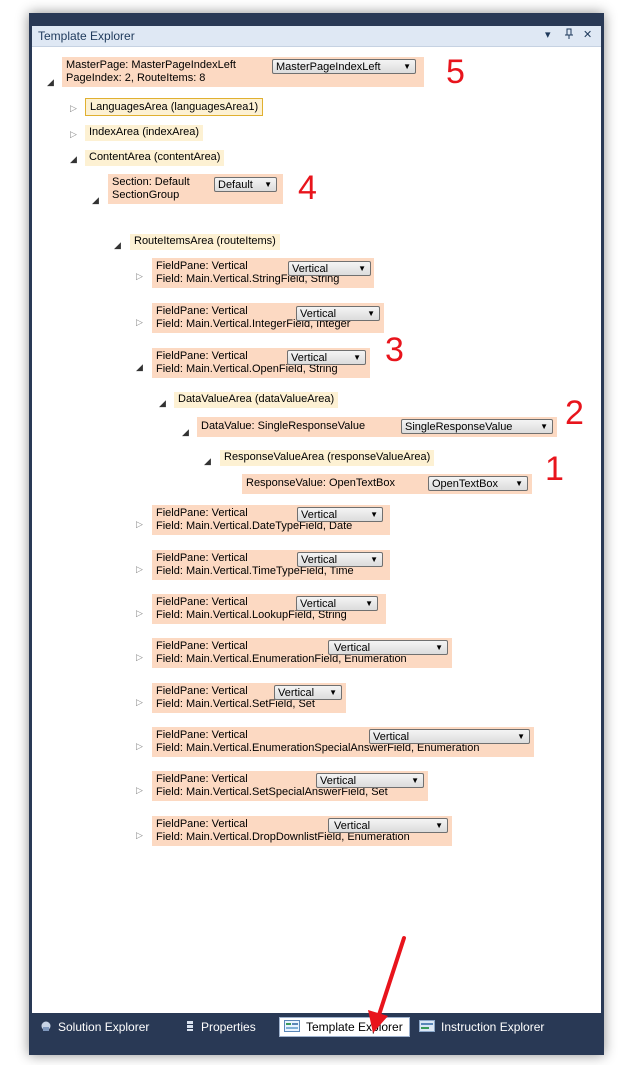  What do you see at coordinates (328, 67) in the screenshot?
I see `dropdown-value: MasterPageIndexLeft` at bounding box center [328, 67].